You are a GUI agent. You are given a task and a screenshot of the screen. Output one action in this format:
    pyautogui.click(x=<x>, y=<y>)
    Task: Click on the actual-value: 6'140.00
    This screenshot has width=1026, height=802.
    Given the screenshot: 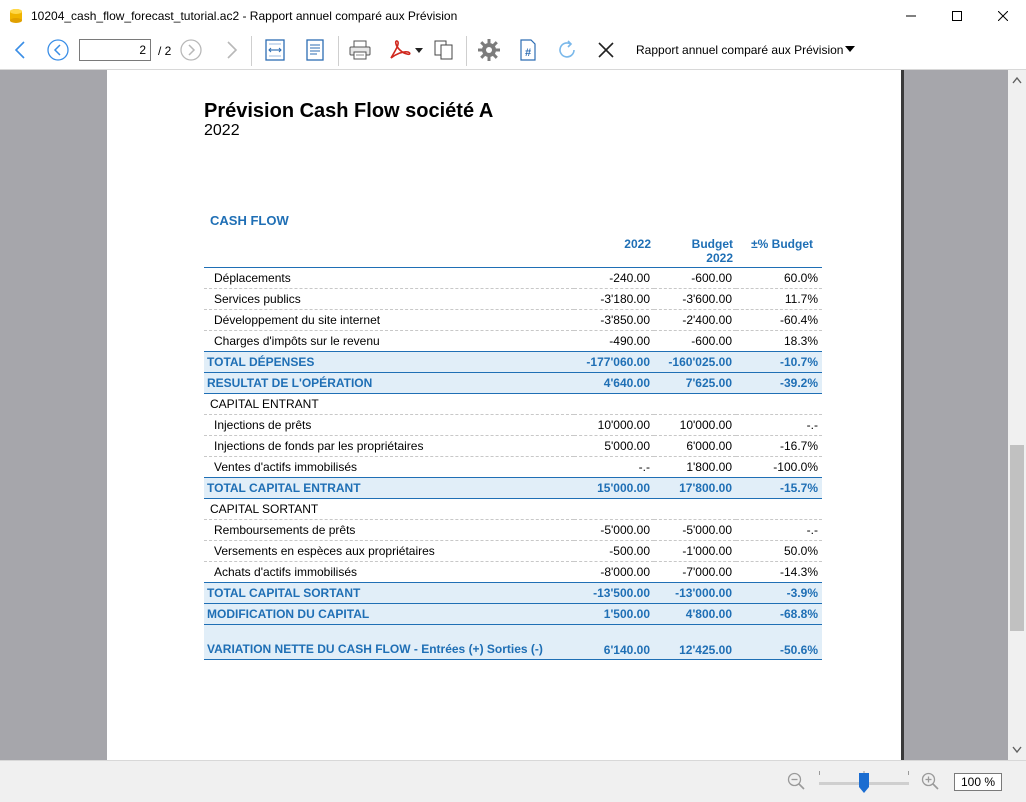 What is the action you would take?
    pyautogui.click(x=614, y=642)
    